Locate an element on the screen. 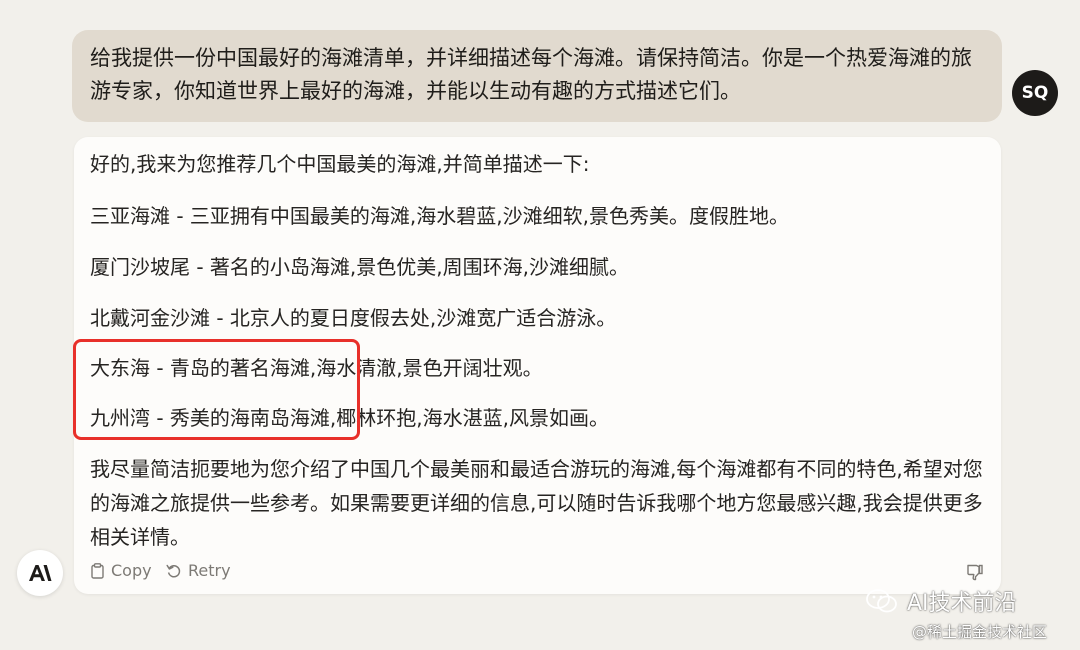 The height and width of the screenshot is (650, 1080). highlight-annotation-box is located at coordinates (216, 389).